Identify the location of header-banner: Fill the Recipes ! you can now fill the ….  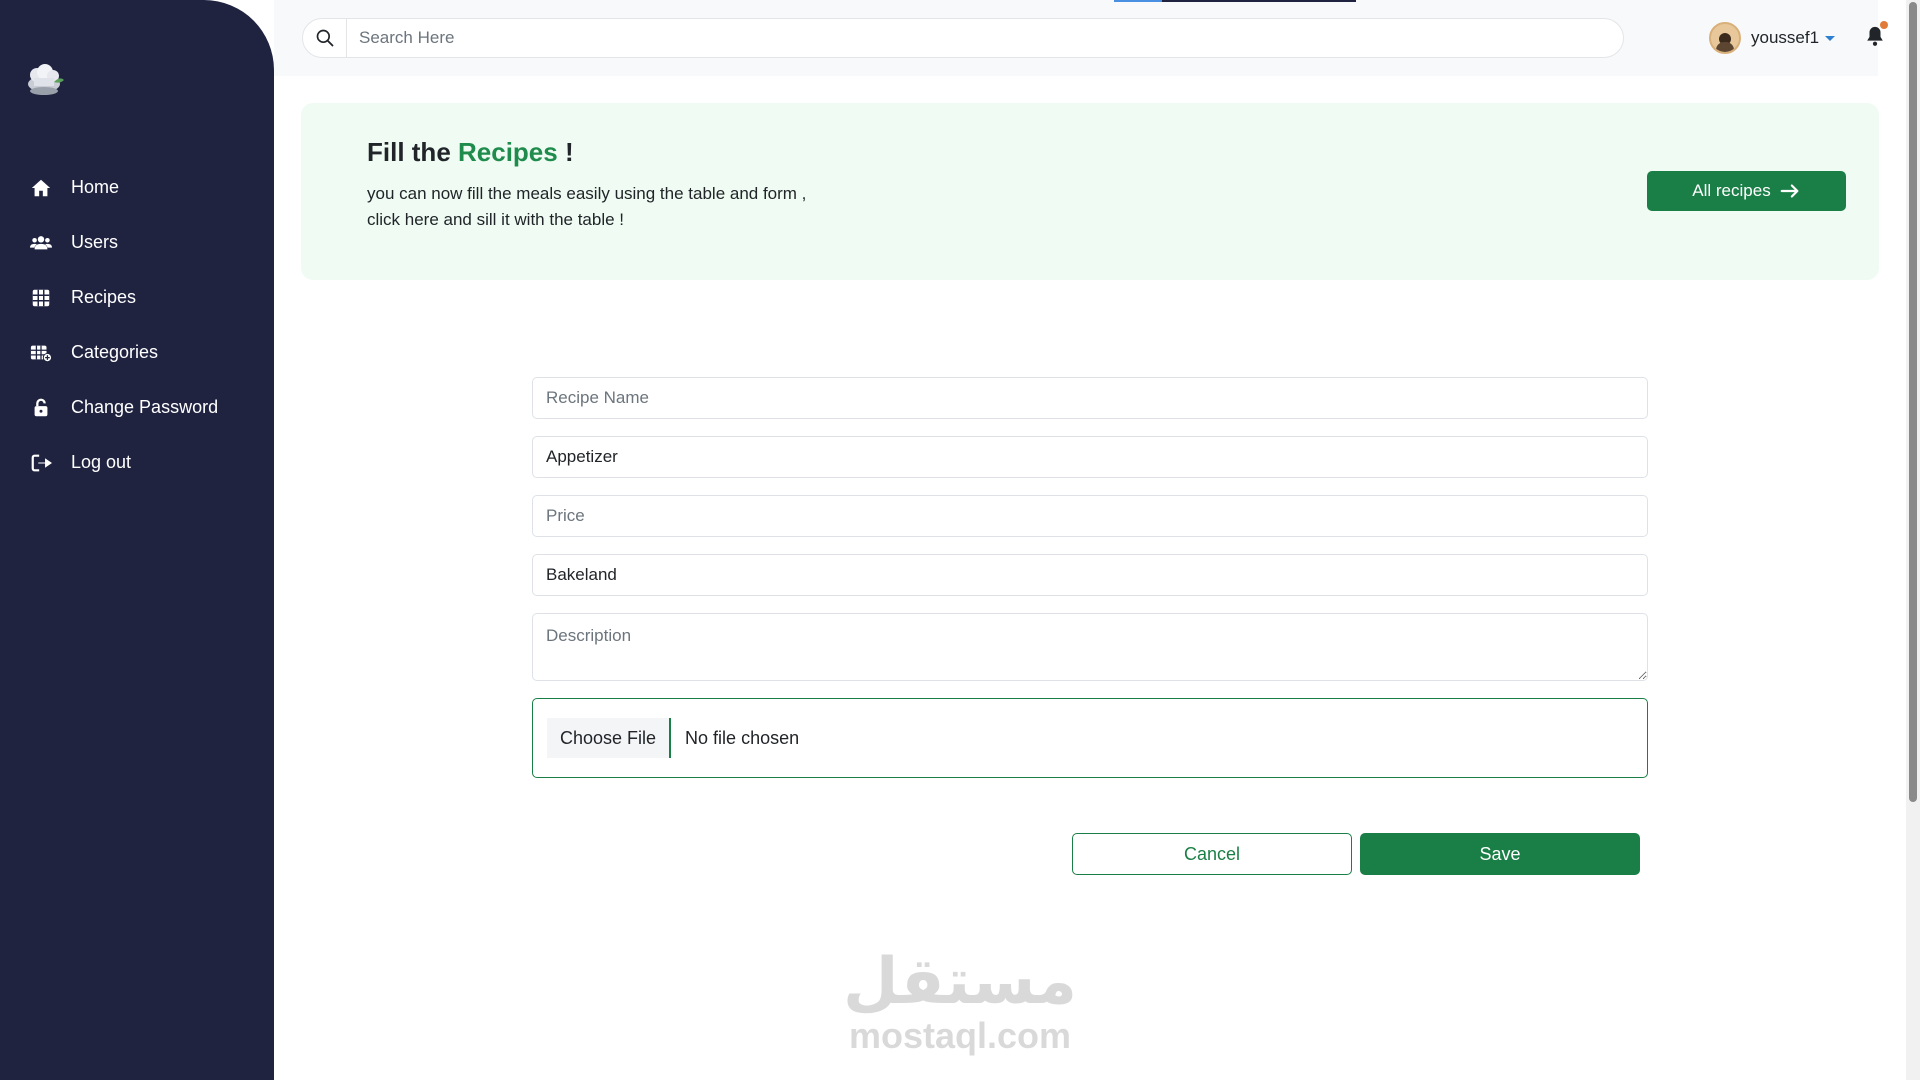
(1090, 191).